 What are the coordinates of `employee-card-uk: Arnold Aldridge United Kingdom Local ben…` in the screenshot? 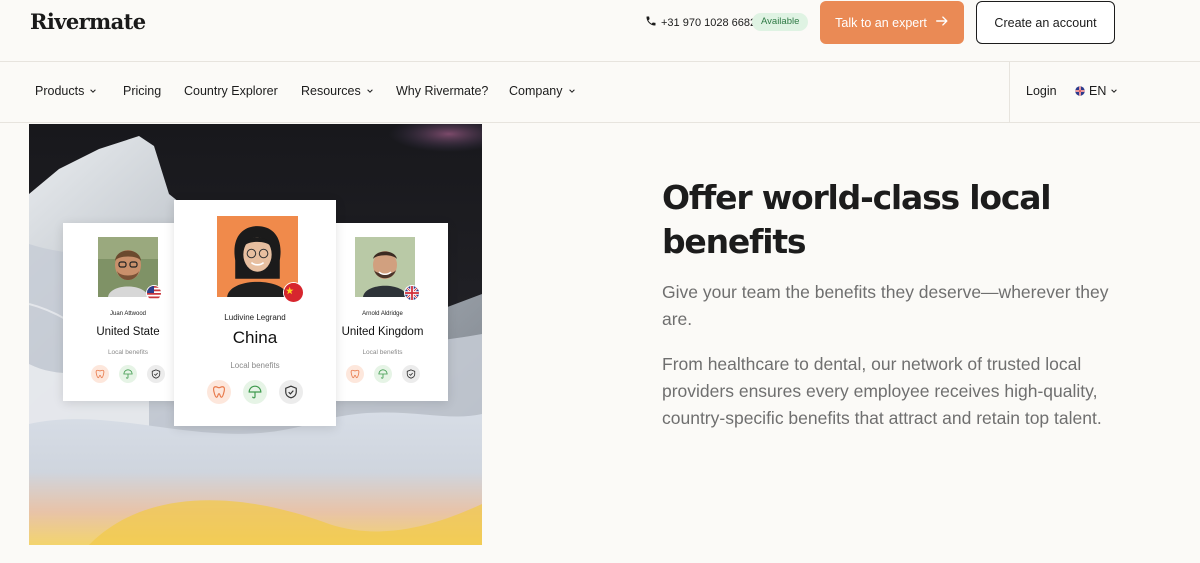 It's located at (382, 312).